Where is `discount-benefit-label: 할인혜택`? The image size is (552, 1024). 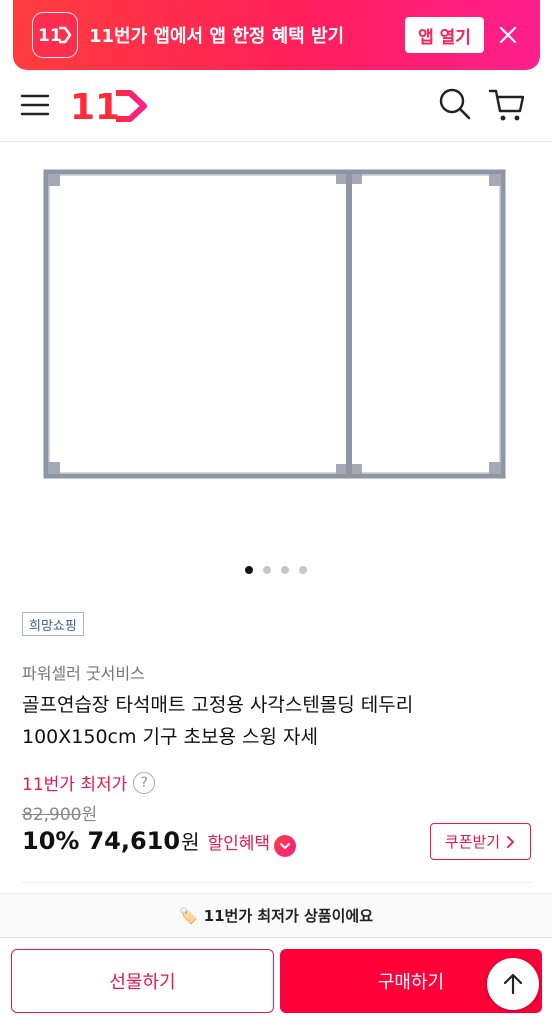
discount-benefit-label: 할인혜택 is located at coordinates (239, 844).